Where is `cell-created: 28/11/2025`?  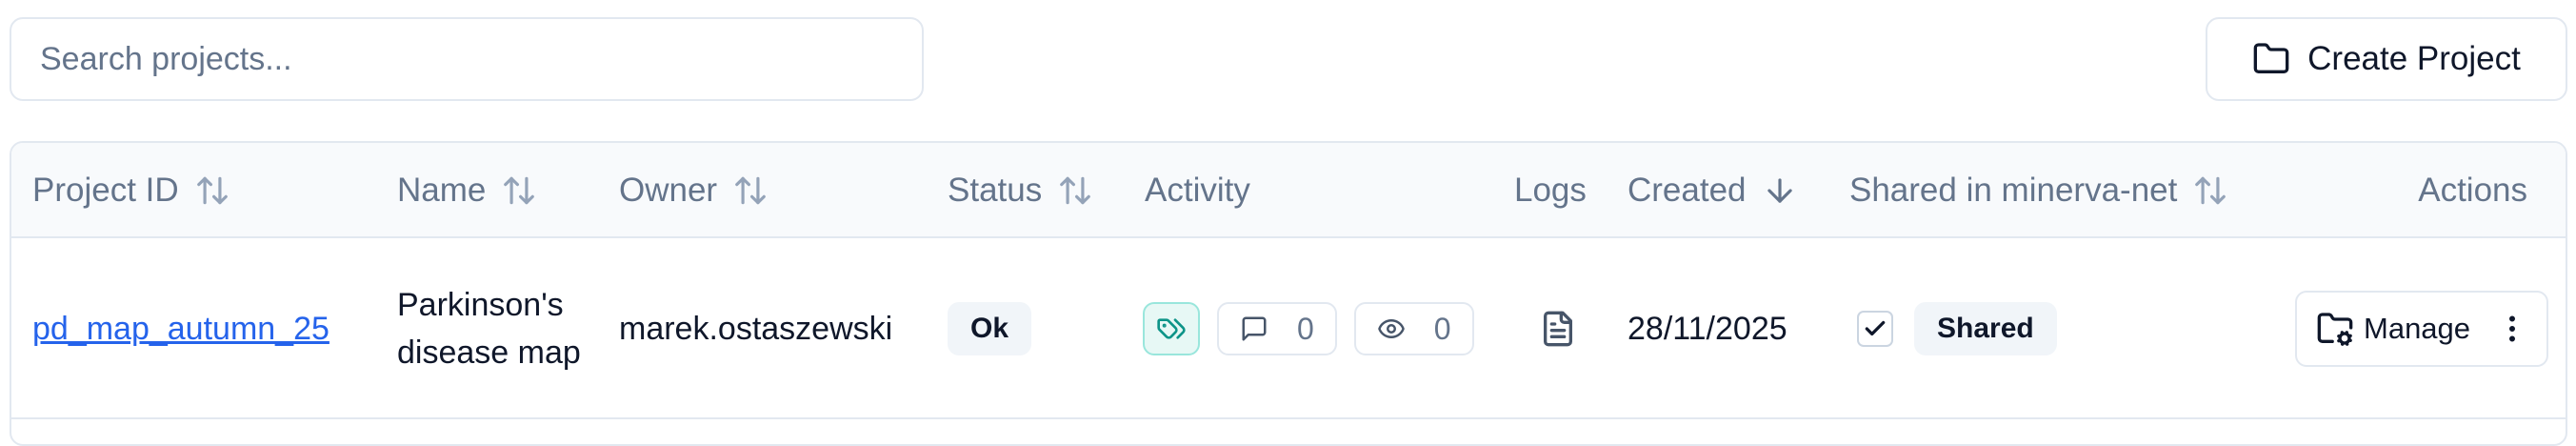 cell-created: 28/11/2025 is located at coordinates (1707, 328).